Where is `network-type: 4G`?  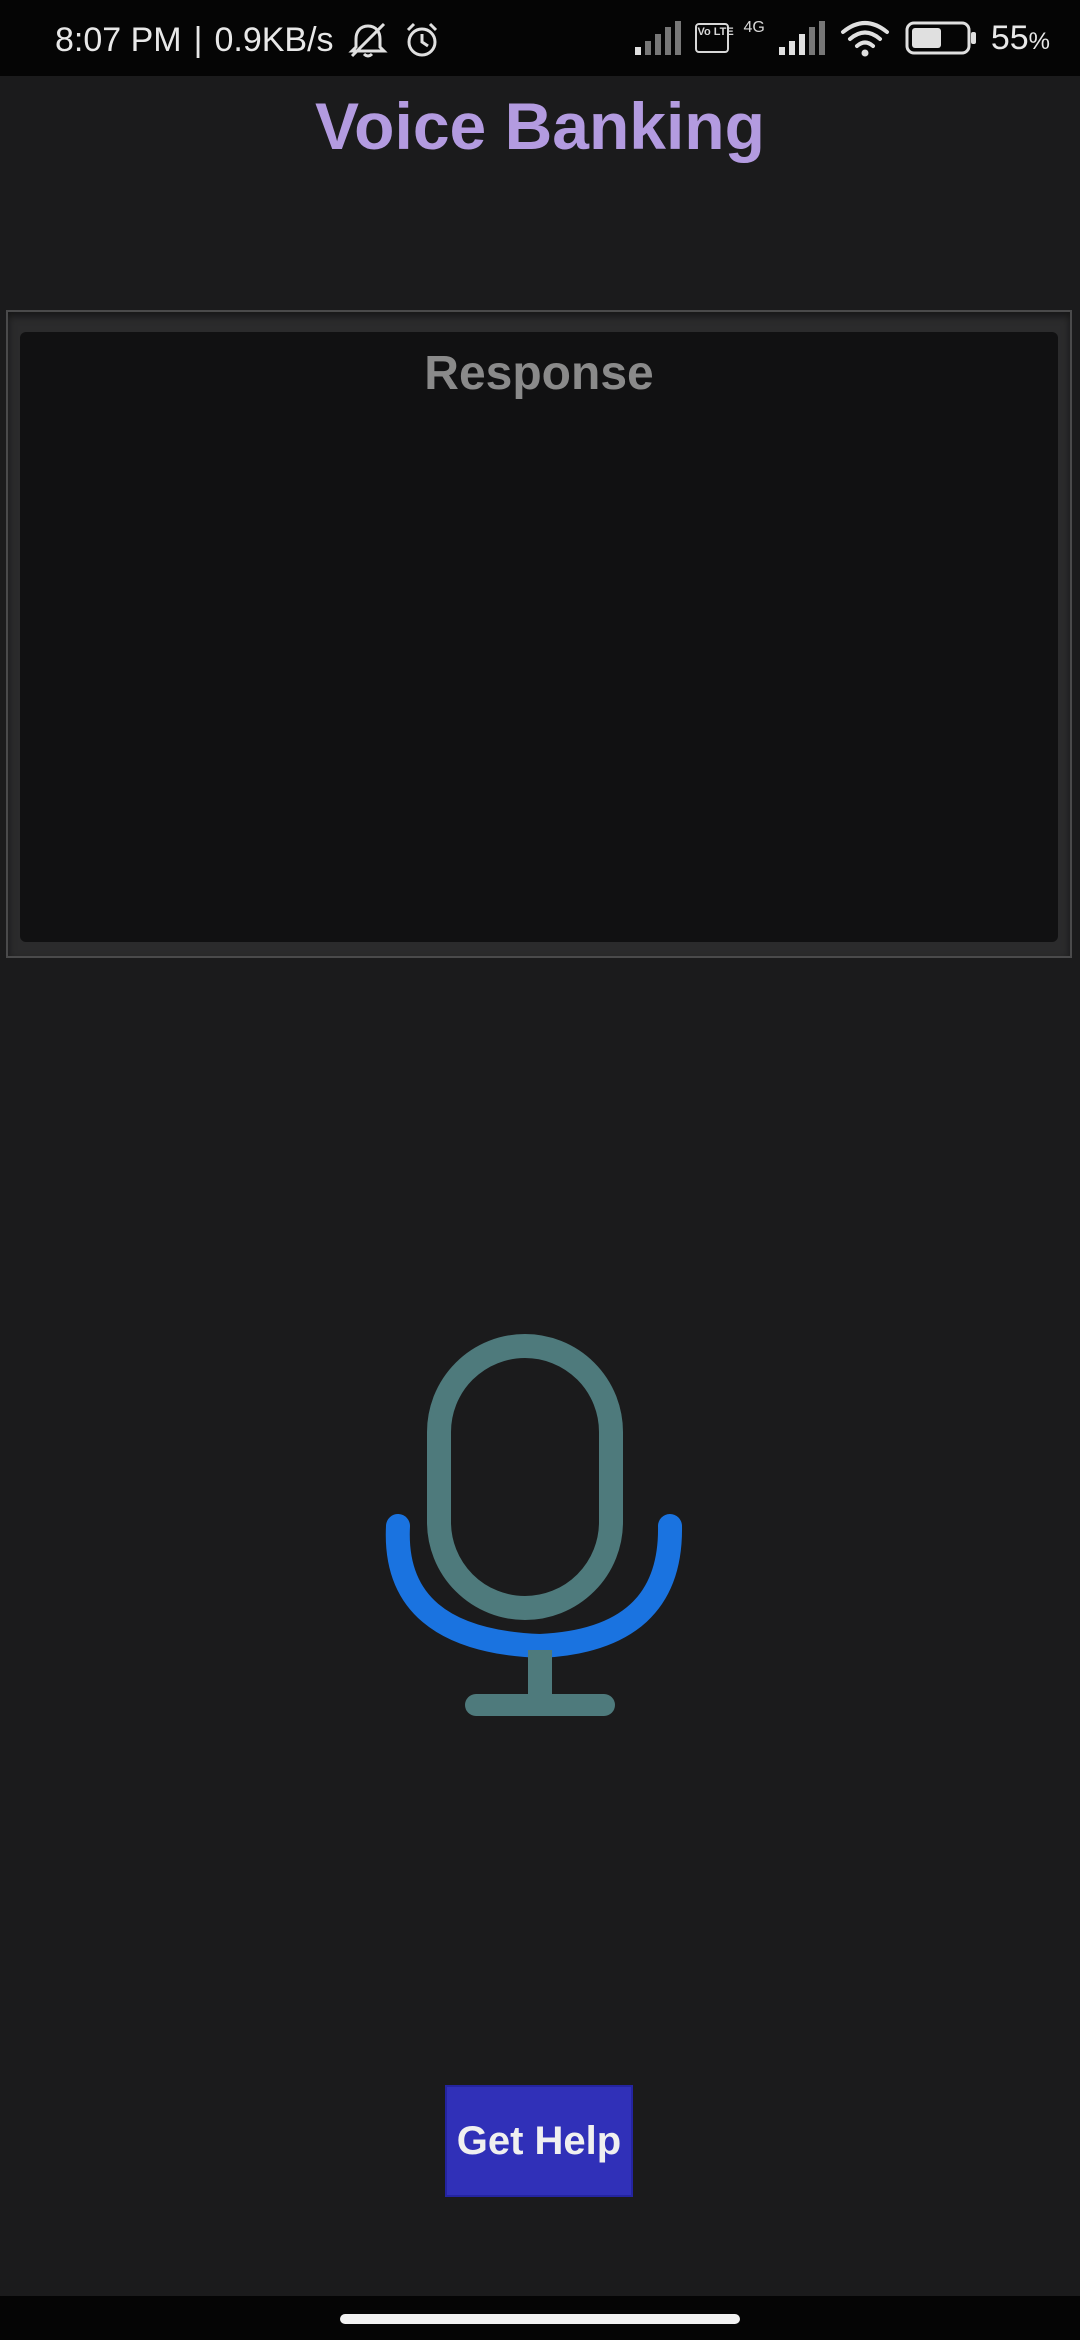
network-type: 4G is located at coordinates (754, 27).